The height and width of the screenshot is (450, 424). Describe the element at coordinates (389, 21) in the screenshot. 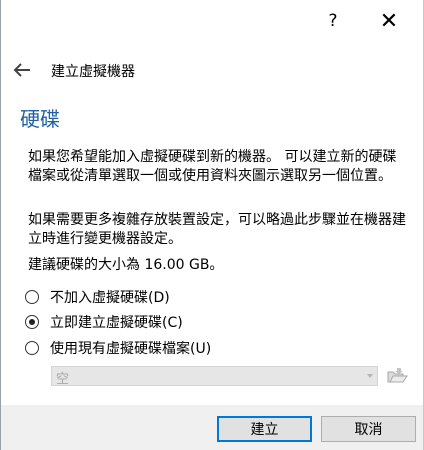

I see `close-button: ✕` at that location.